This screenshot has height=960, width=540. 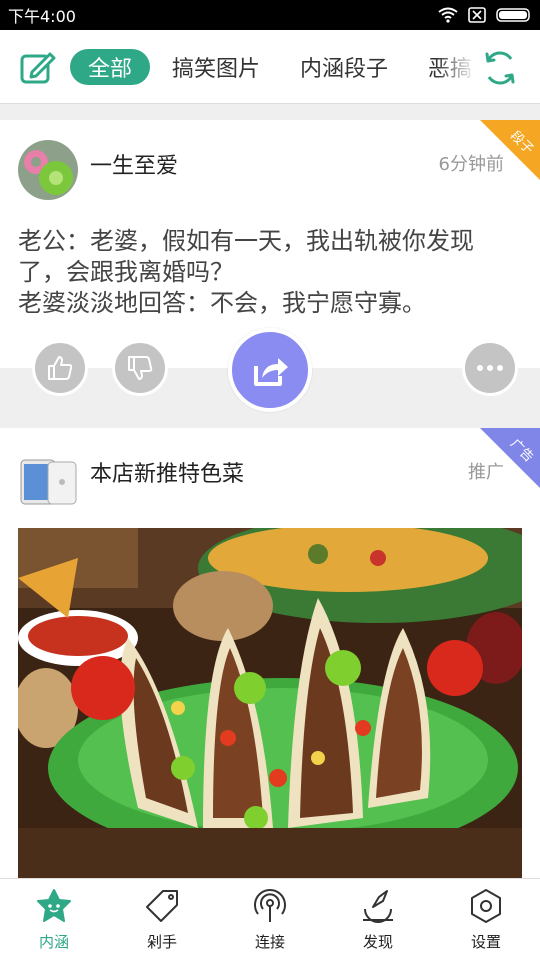 What do you see at coordinates (500, 68) in the screenshot?
I see `refresh-icon` at bounding box center [500, 68].